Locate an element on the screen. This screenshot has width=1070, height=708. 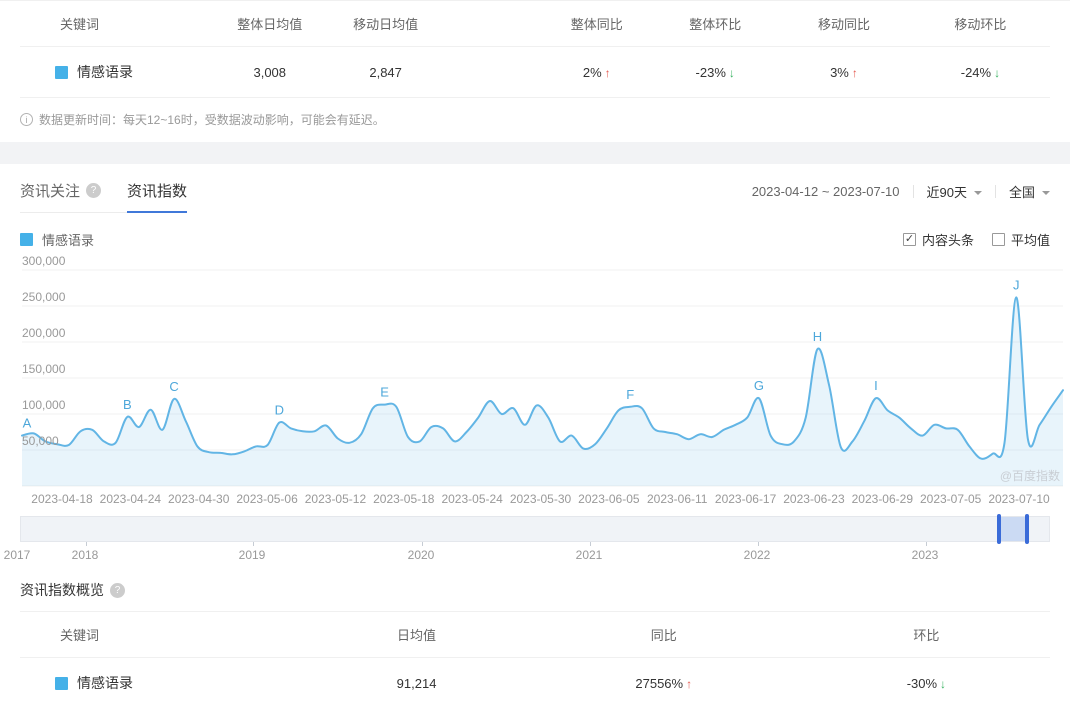
table-row: 情感语录 91,214 27556% ↑ -30% ↓ is located at coordinates (535, 683).